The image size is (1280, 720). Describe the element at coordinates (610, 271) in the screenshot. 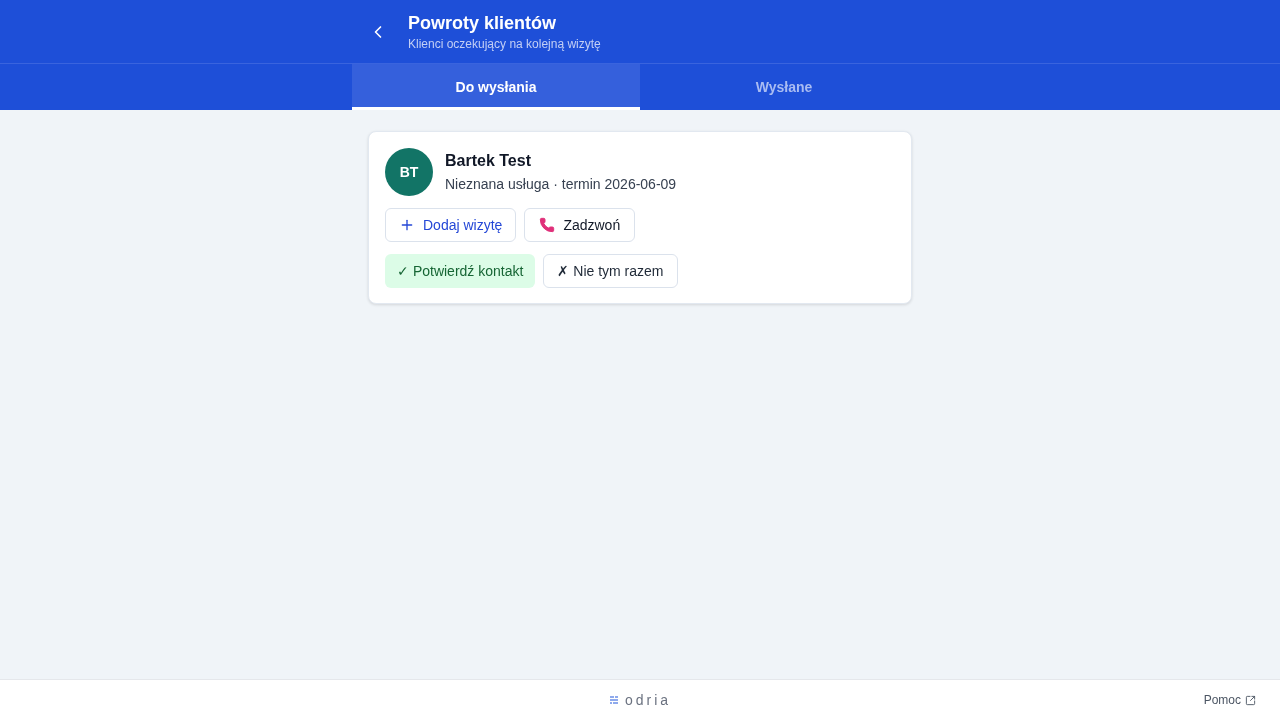

I see `dismiss-button: ✗ Nie tym razem` at that location.